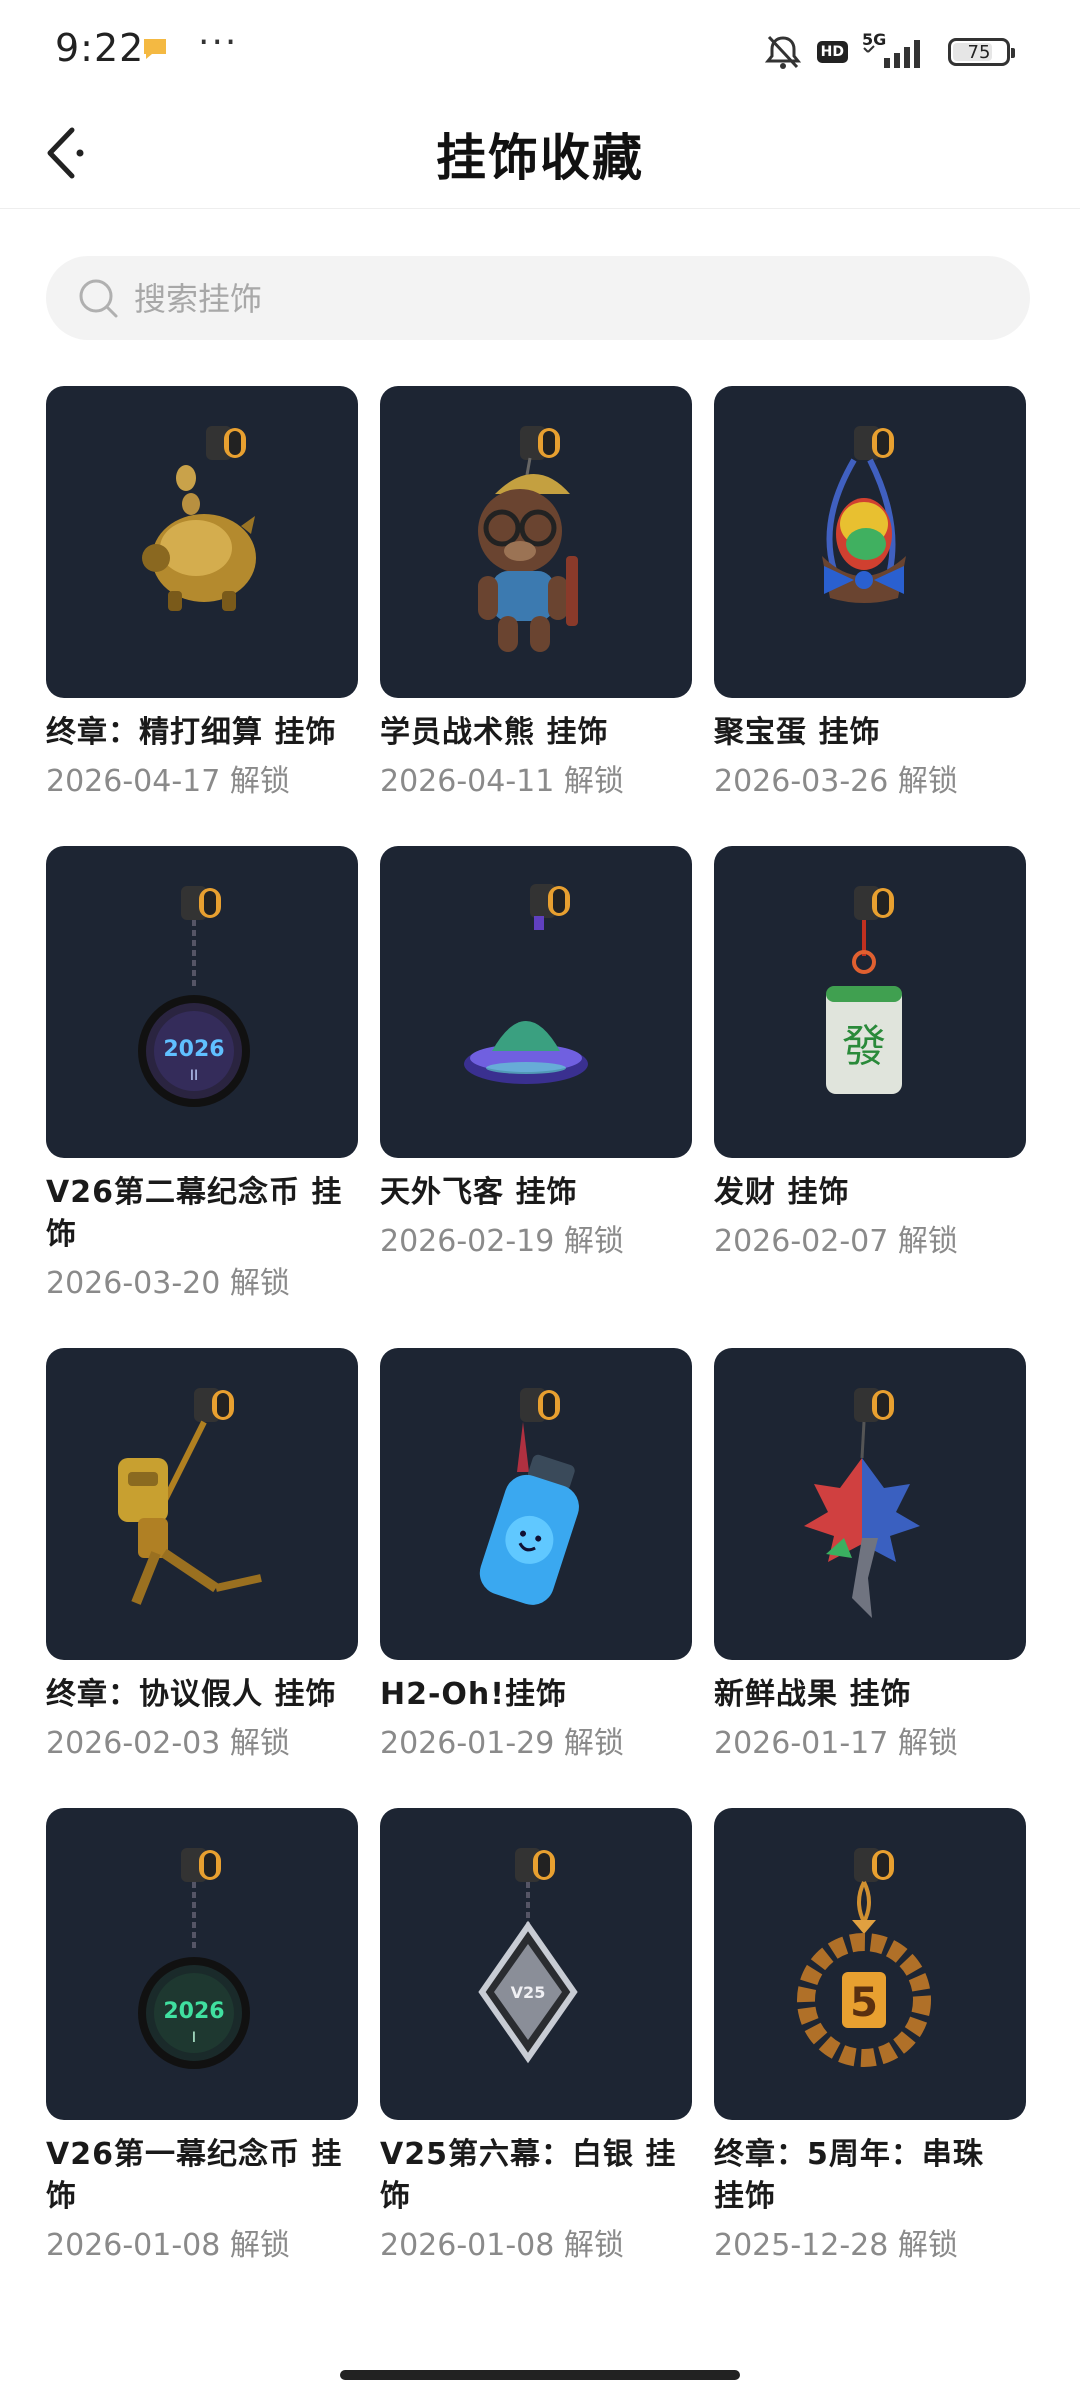 The width and height of the screenshot is (1080, 2400). I want to click on charm-card: 学员战术熊 挂饰 2026-04-11 解锁, so click(536, 594).